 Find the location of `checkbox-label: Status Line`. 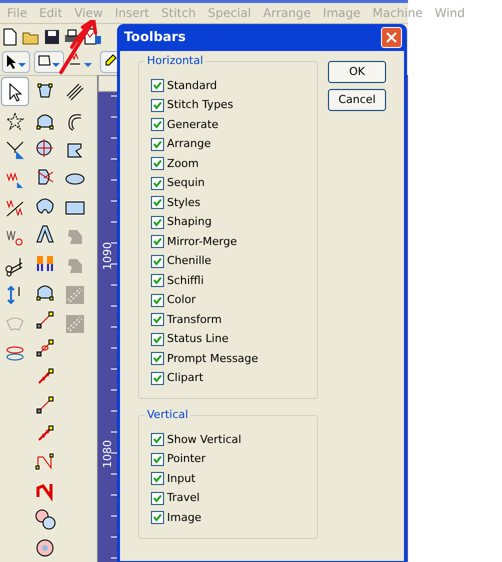

checkbox-label: Status Line is located at coordinates (197, 339).